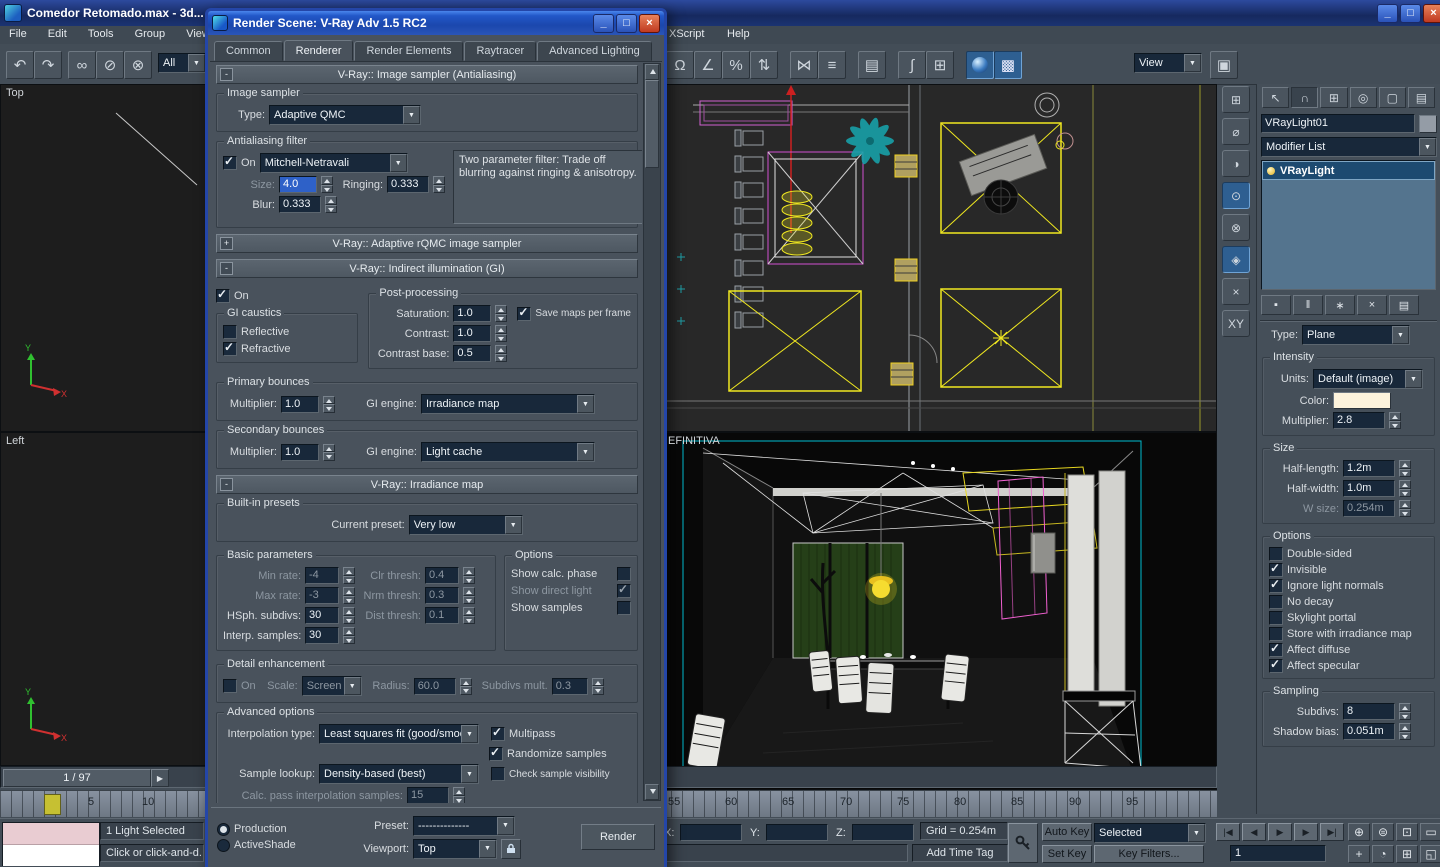  I want to click on blur-spinner, so click(331, 204).